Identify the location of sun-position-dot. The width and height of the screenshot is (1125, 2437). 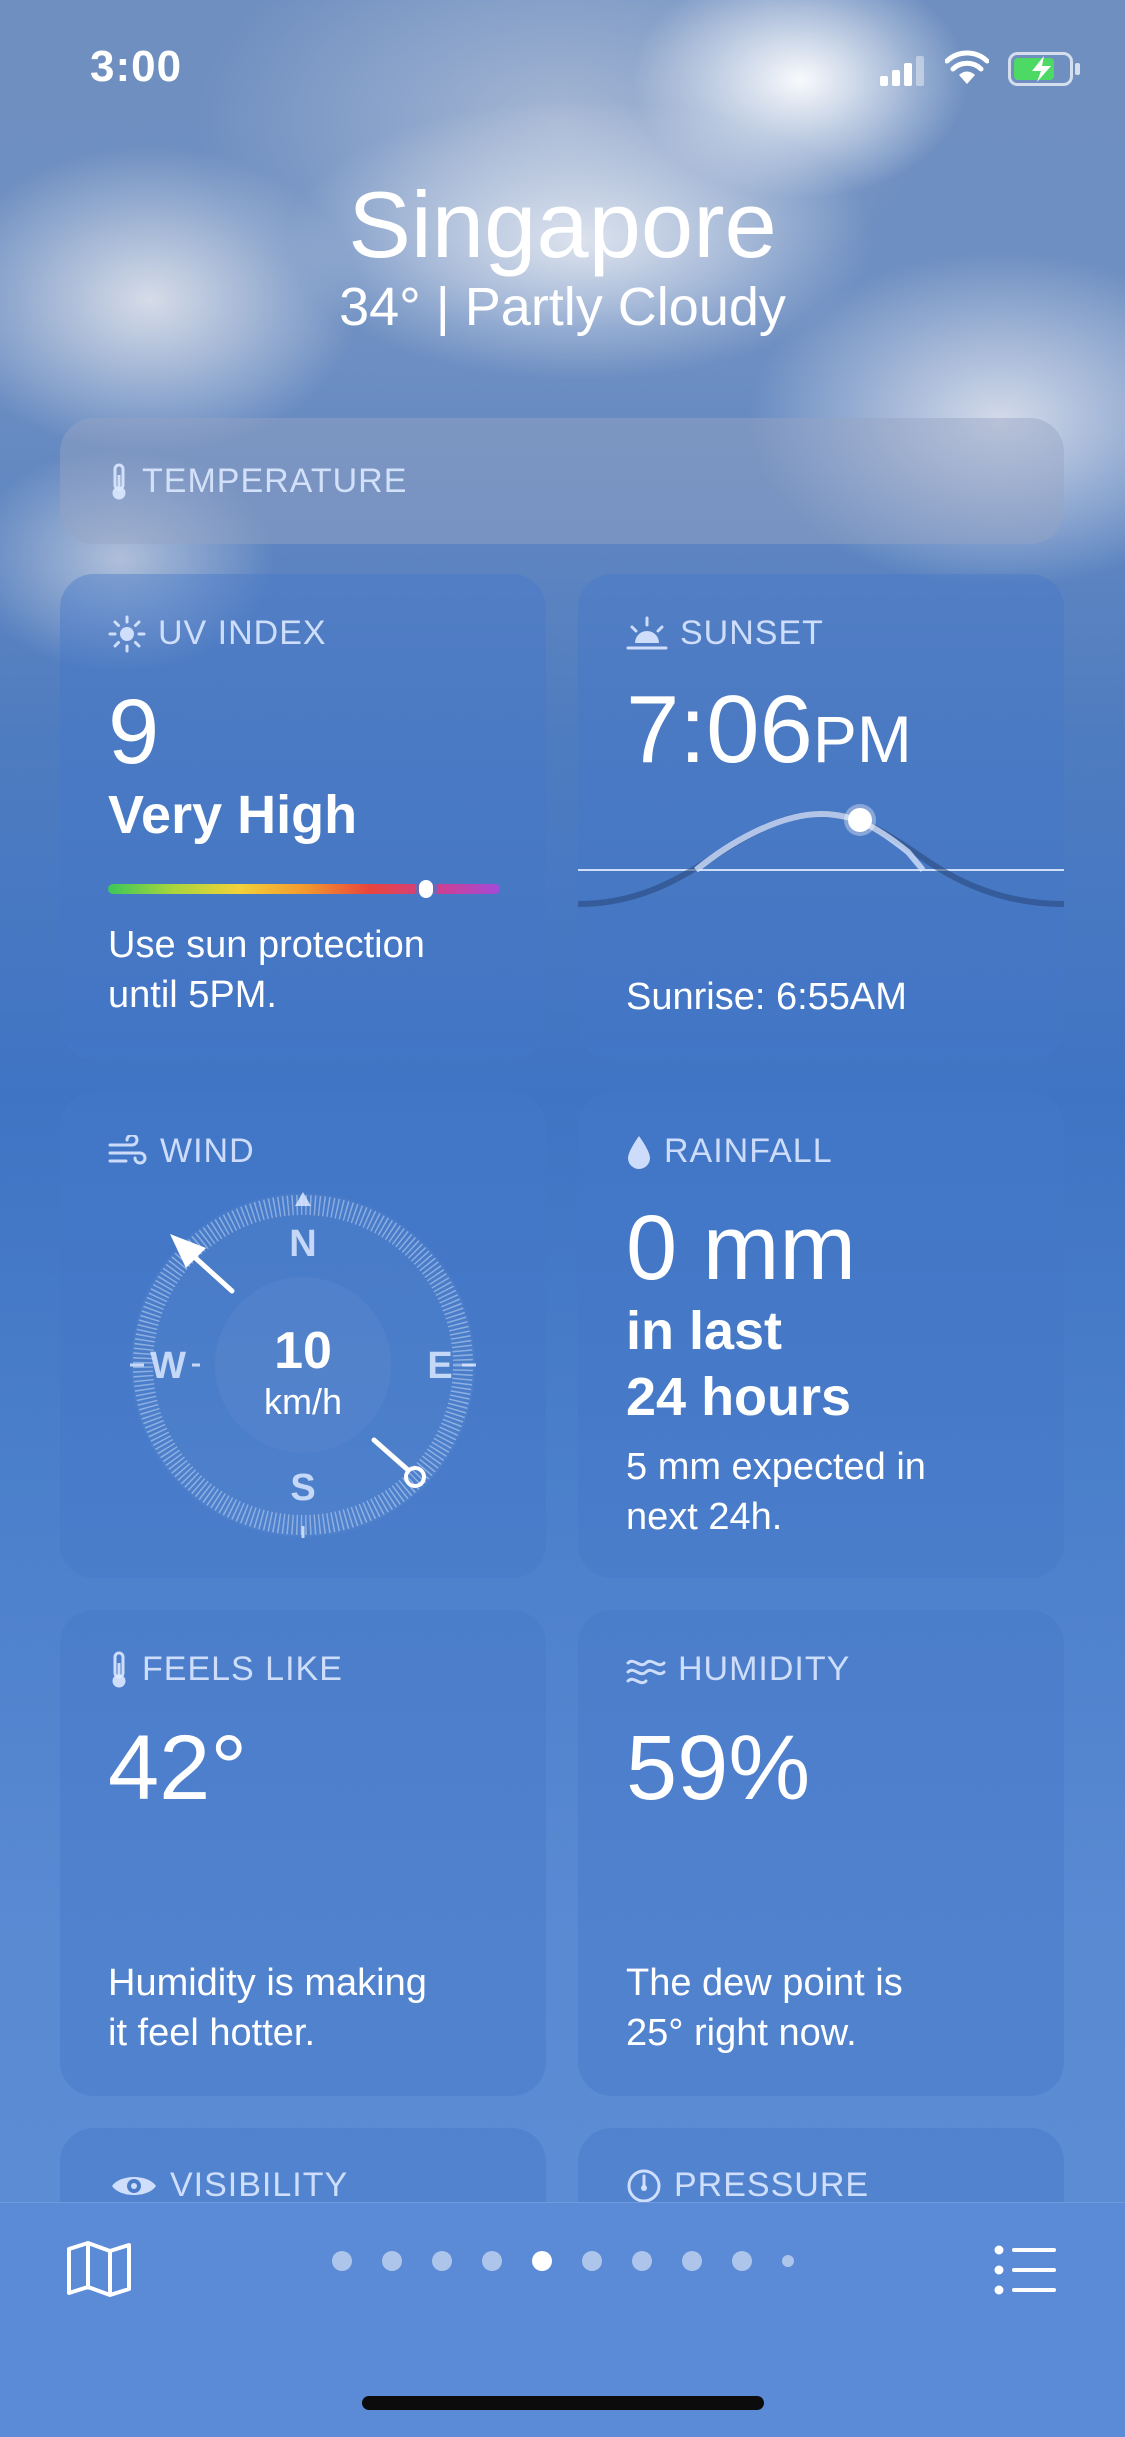
(860, 820).